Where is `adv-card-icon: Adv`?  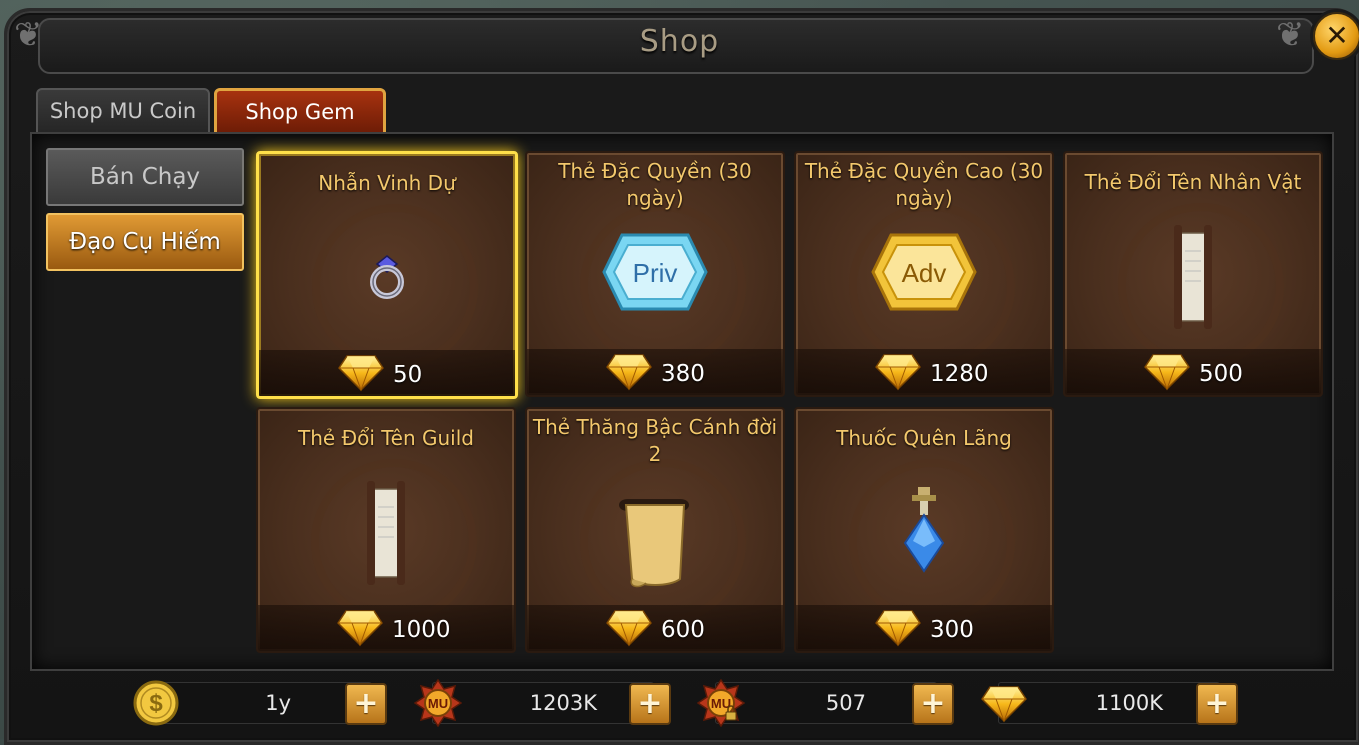
adv-card-icon: Adv is located at coordinates (924, 274).